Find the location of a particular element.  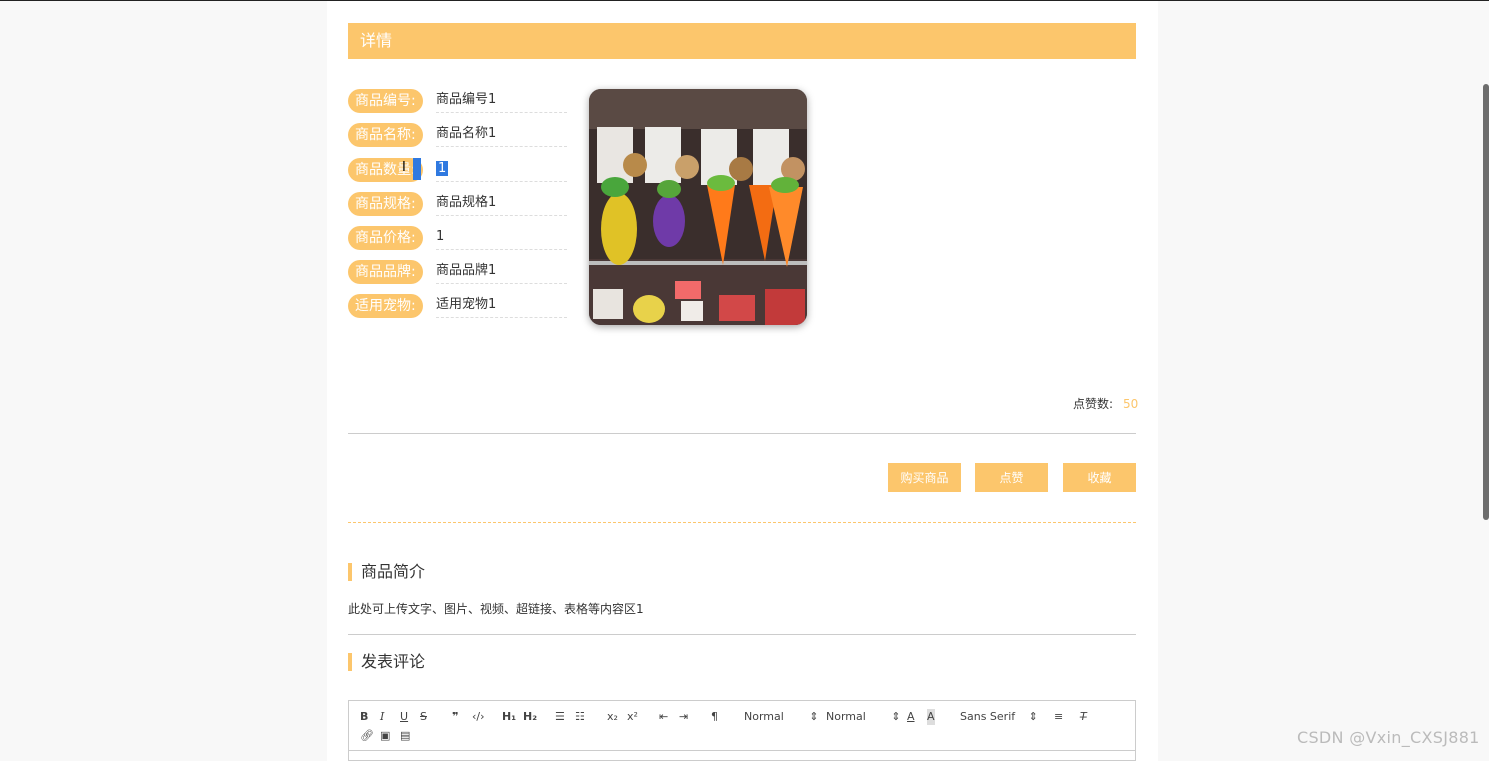

bold-icon: B is located at coordinates (364, 717).